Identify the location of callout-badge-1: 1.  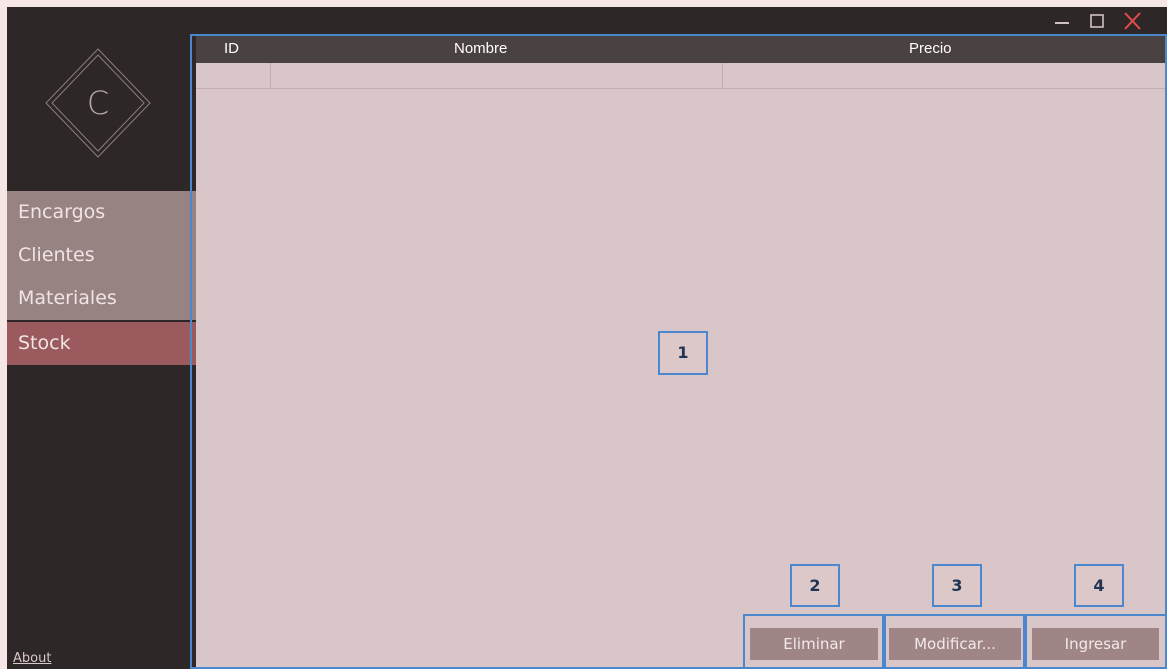
(683, 353).